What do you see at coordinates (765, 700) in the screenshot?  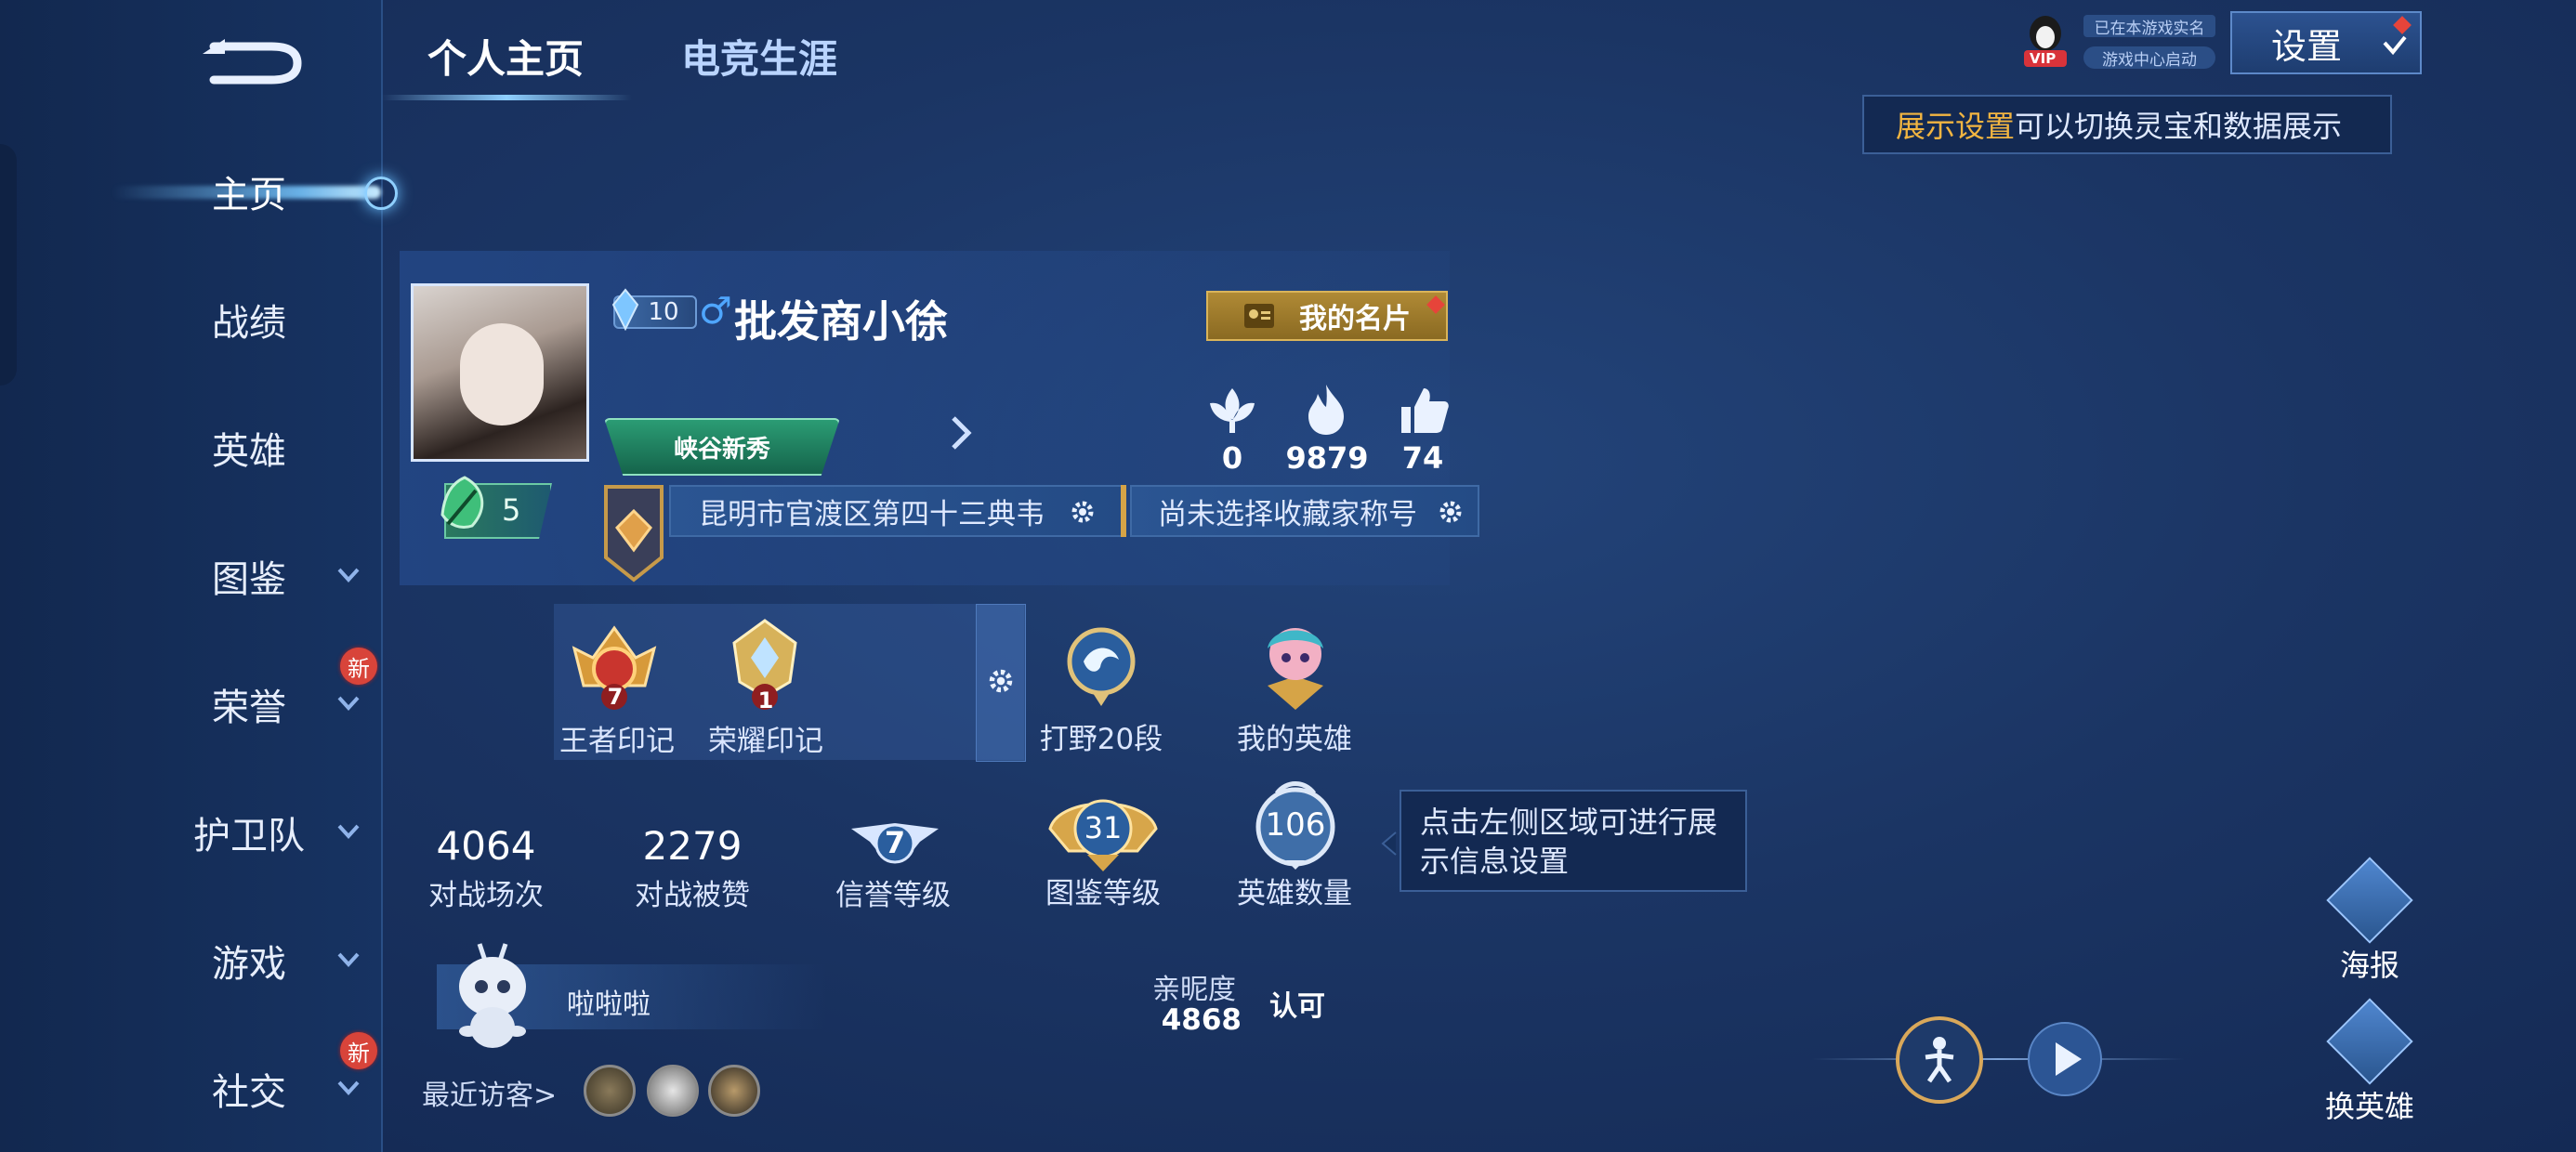 I see `glory-mark-badge: 1` at bounding box center [765, 700].